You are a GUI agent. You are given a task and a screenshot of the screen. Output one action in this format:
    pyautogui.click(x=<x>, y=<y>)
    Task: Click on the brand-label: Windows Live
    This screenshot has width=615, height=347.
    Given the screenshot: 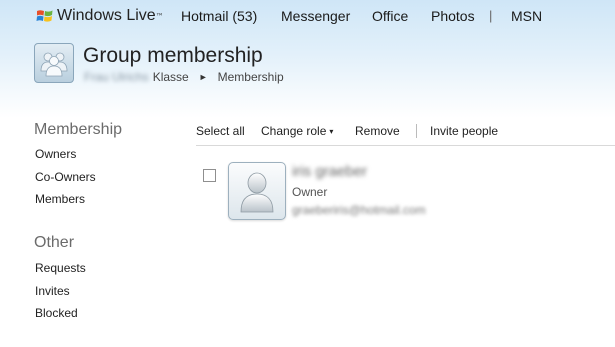 What is the action you would take?
    pyautogui.click(x=106, y=15)
    